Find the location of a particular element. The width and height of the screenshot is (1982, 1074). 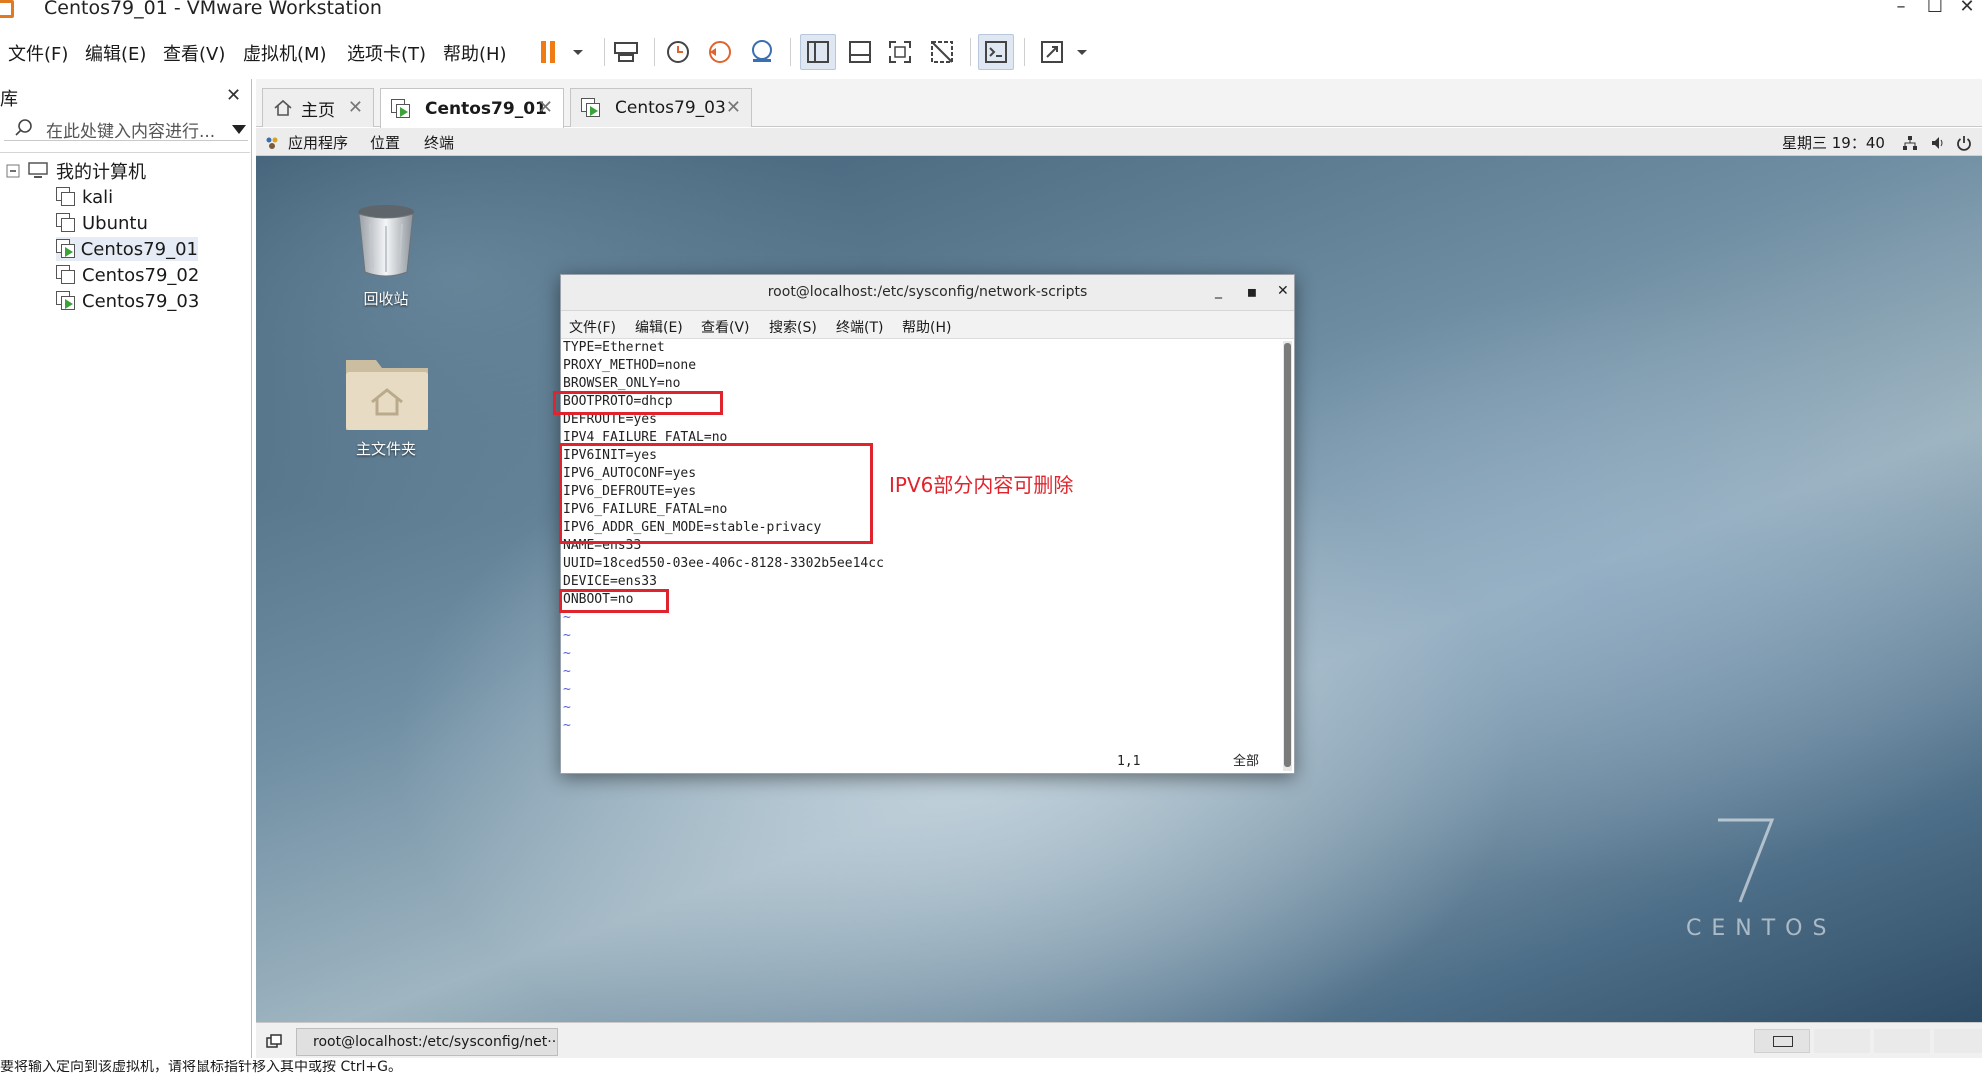

vmware-logo-icon is located at coordinates (7, 9).